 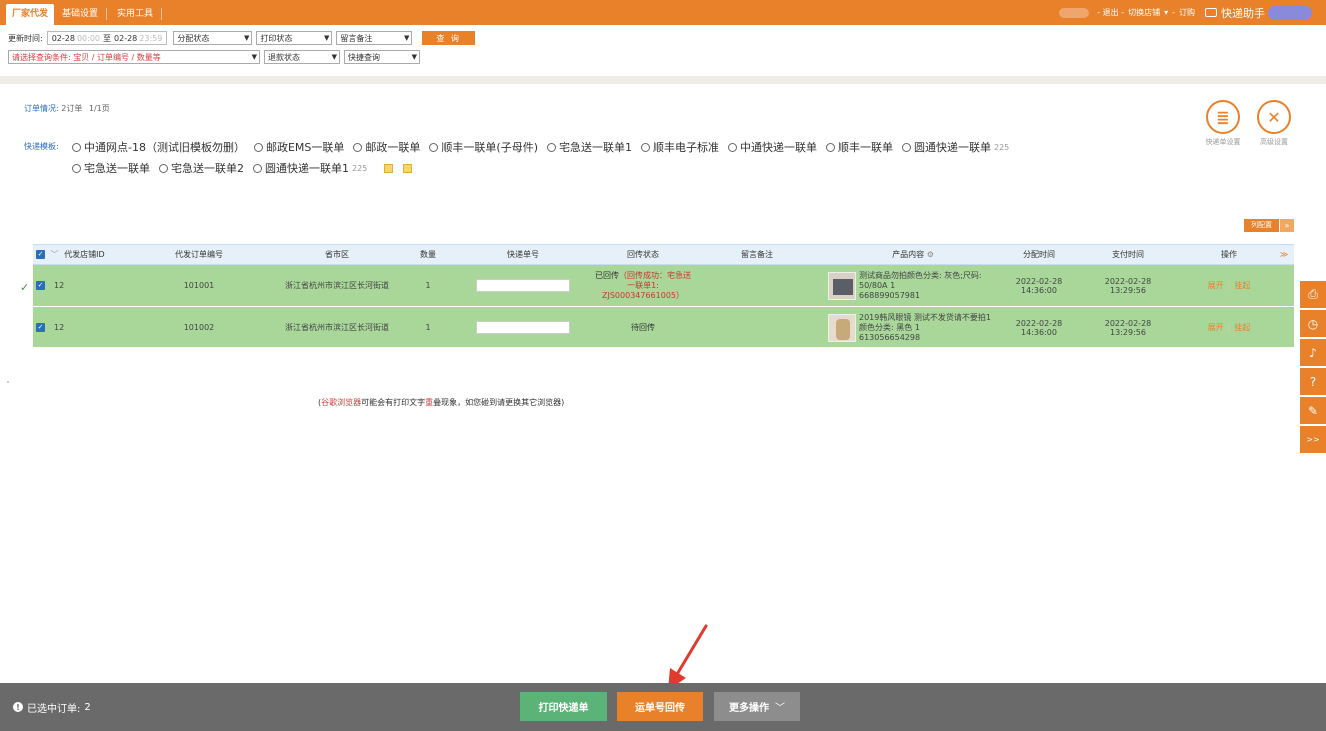 I want to click on template-list-row-2: 宅急送一联单 宅急送一联单2 圆通快递一联单1 225, so click(x=242, y=168).